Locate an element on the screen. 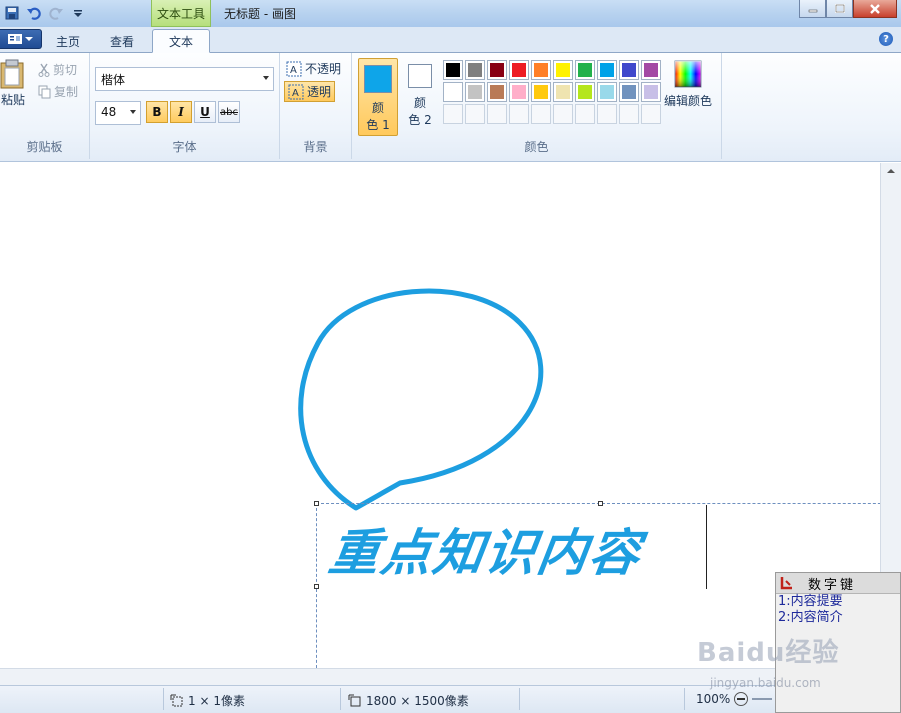  save-button is located at coordinates (12, 13).